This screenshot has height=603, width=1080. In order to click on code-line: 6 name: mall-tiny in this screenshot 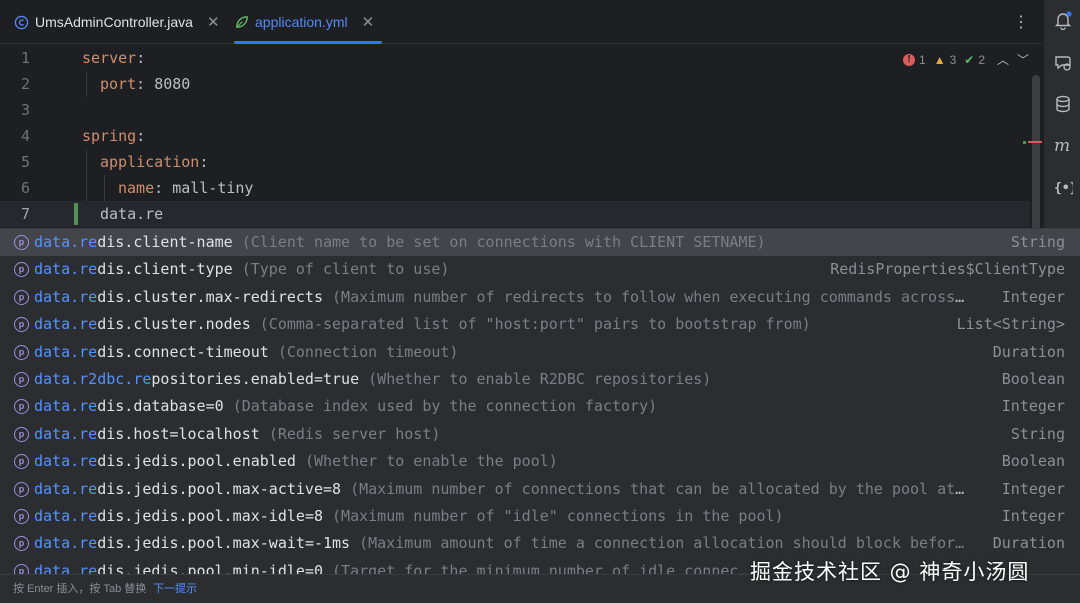, I will do `click(515, 188)`.